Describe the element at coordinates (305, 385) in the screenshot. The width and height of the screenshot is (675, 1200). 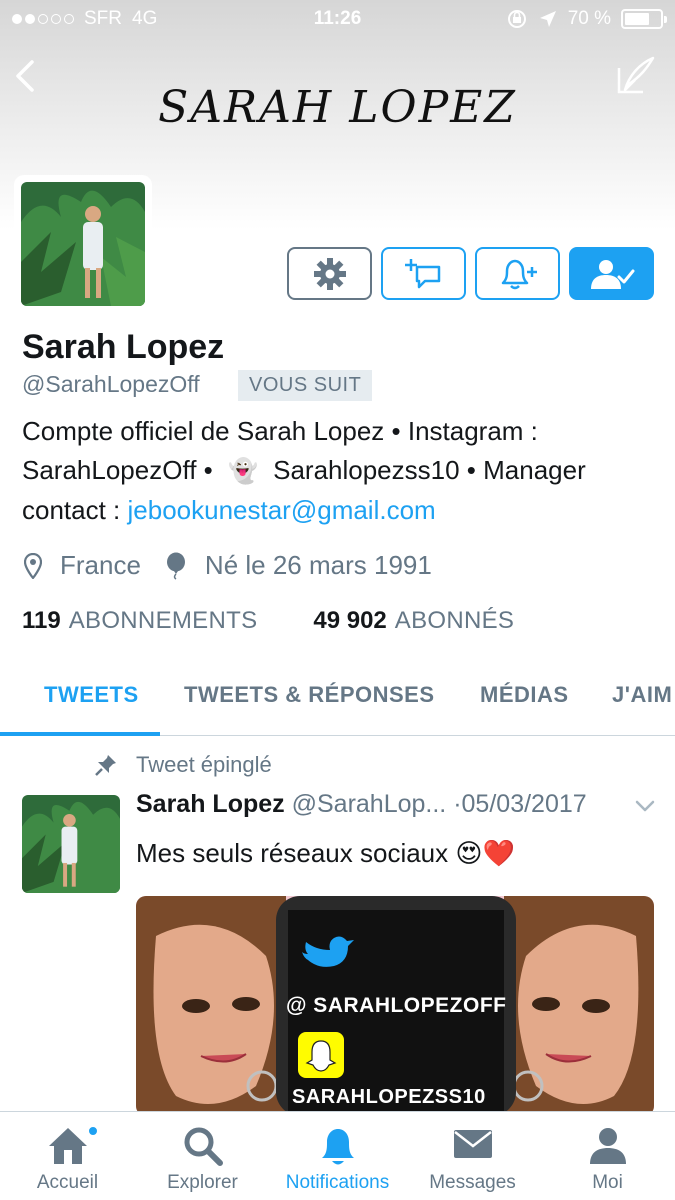
I see `follows-you-badge: VOUS SUIT` at that location.